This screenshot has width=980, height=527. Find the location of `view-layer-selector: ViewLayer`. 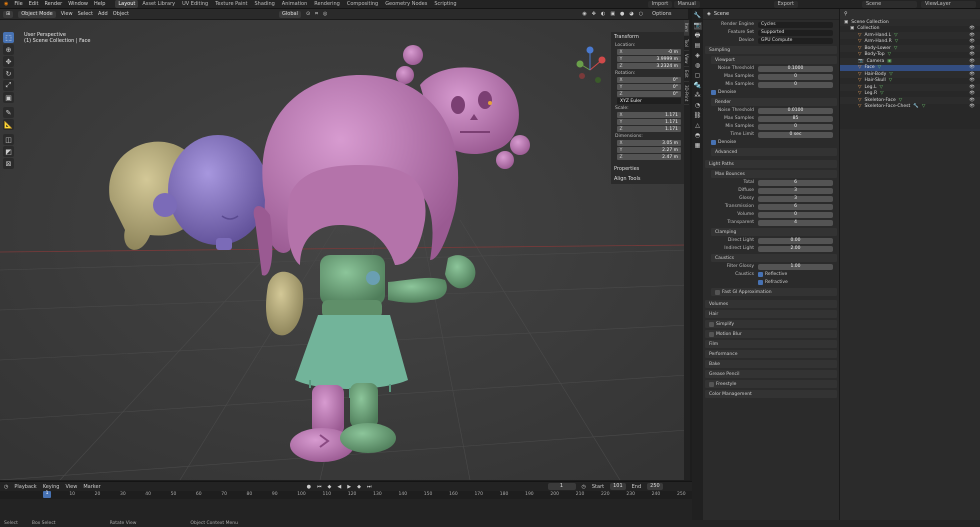

view-layer-selector: ViewLayer is located at coordinates (948, 4).